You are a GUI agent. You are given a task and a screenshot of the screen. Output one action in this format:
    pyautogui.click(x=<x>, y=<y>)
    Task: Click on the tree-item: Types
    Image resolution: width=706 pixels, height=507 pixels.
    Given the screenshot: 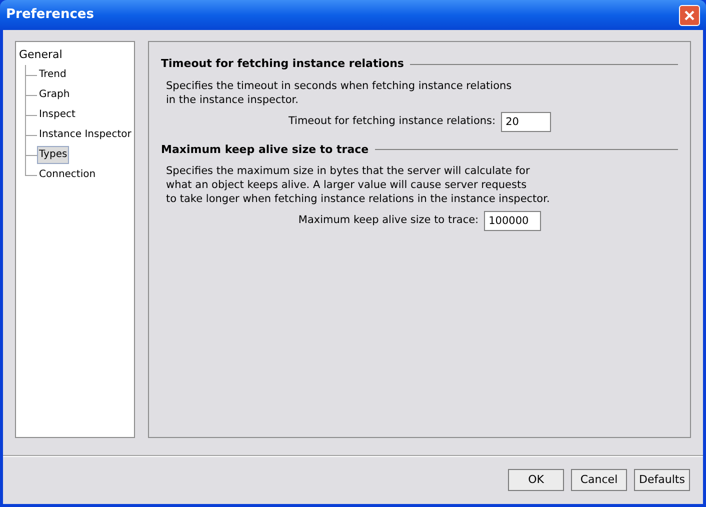 What is the action you would take?
    pyautogui.click(x=53, y=155)
    